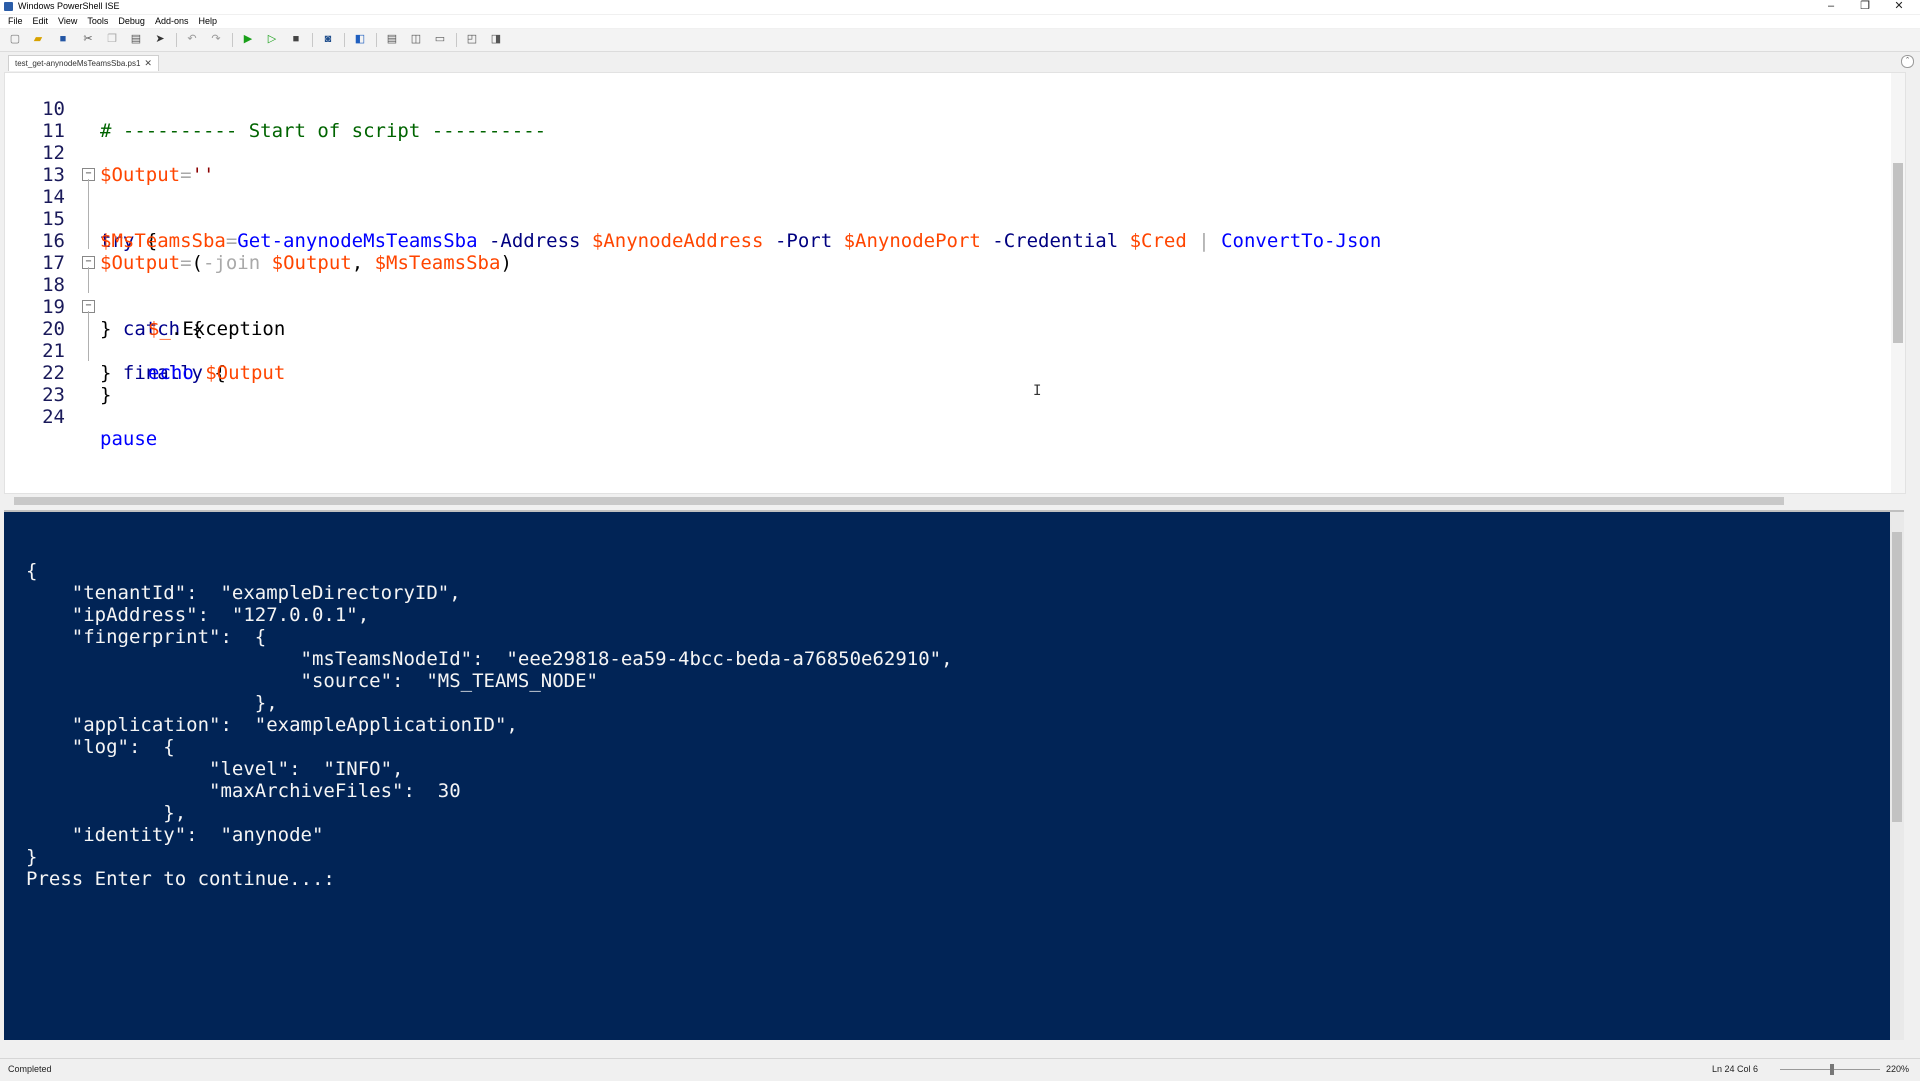 The height and width of the screenshot is (1081, 1920). What do you see at coordinates (945, 252) in the screenshot?
I see `code-line: 17` at bounding box center [945, 252].